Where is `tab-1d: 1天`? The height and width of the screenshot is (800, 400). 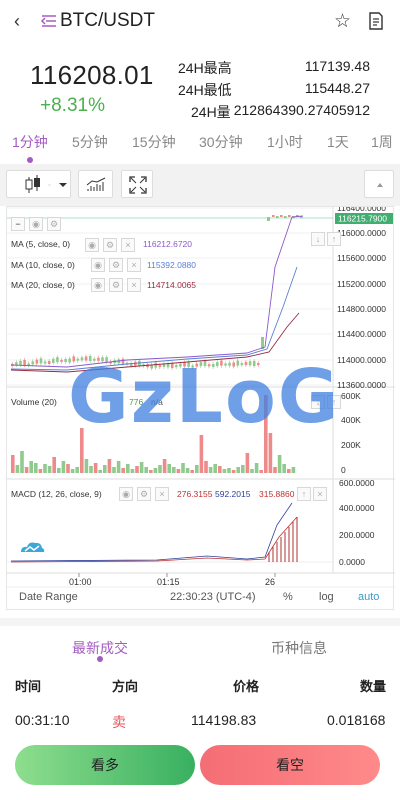
tab-1d: 1天 is located at coordinates (338, 142).